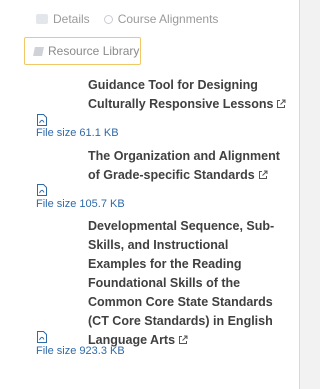 The image size is (320, 389). I want to click on tab-resource-library: Resource Library, so click(82, 51).